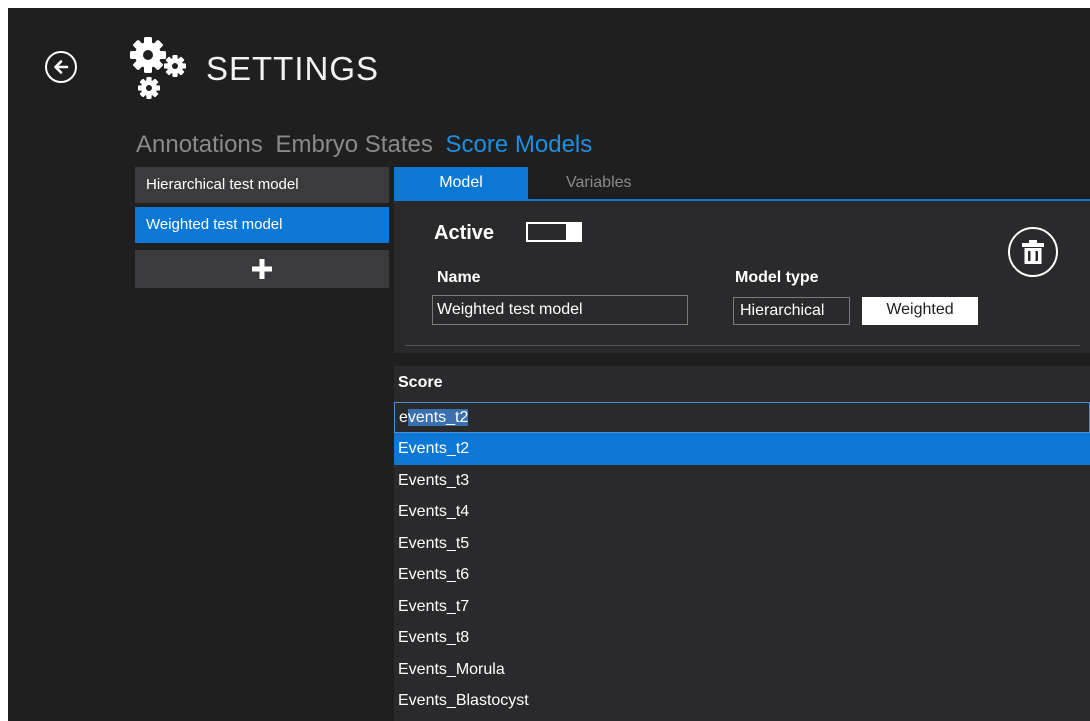  I want to click on score-option: Events_t2, so click(742, 449).